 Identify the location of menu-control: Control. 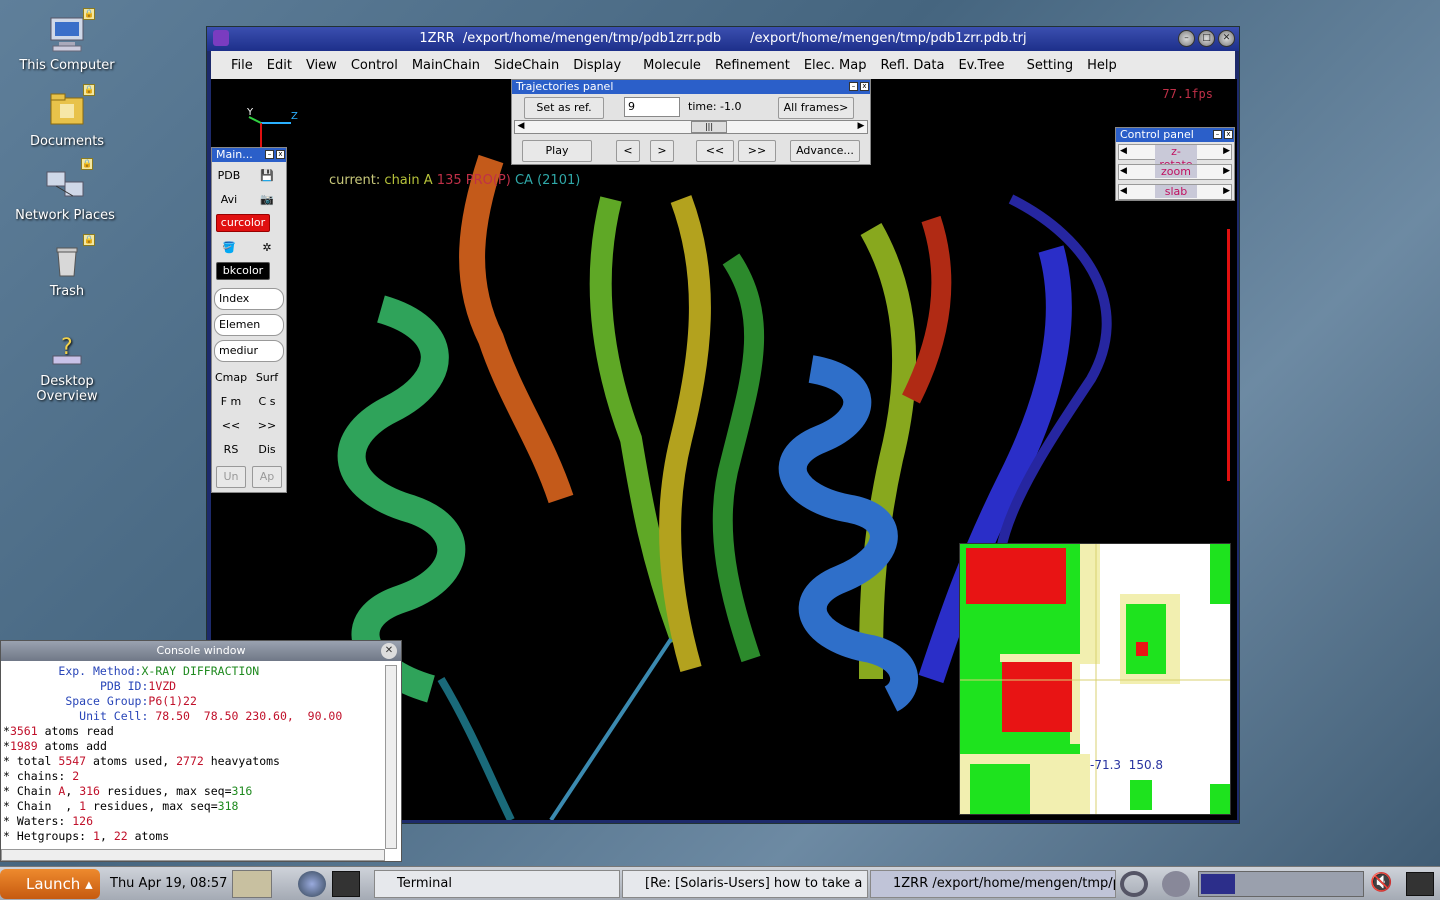
(374, 65).